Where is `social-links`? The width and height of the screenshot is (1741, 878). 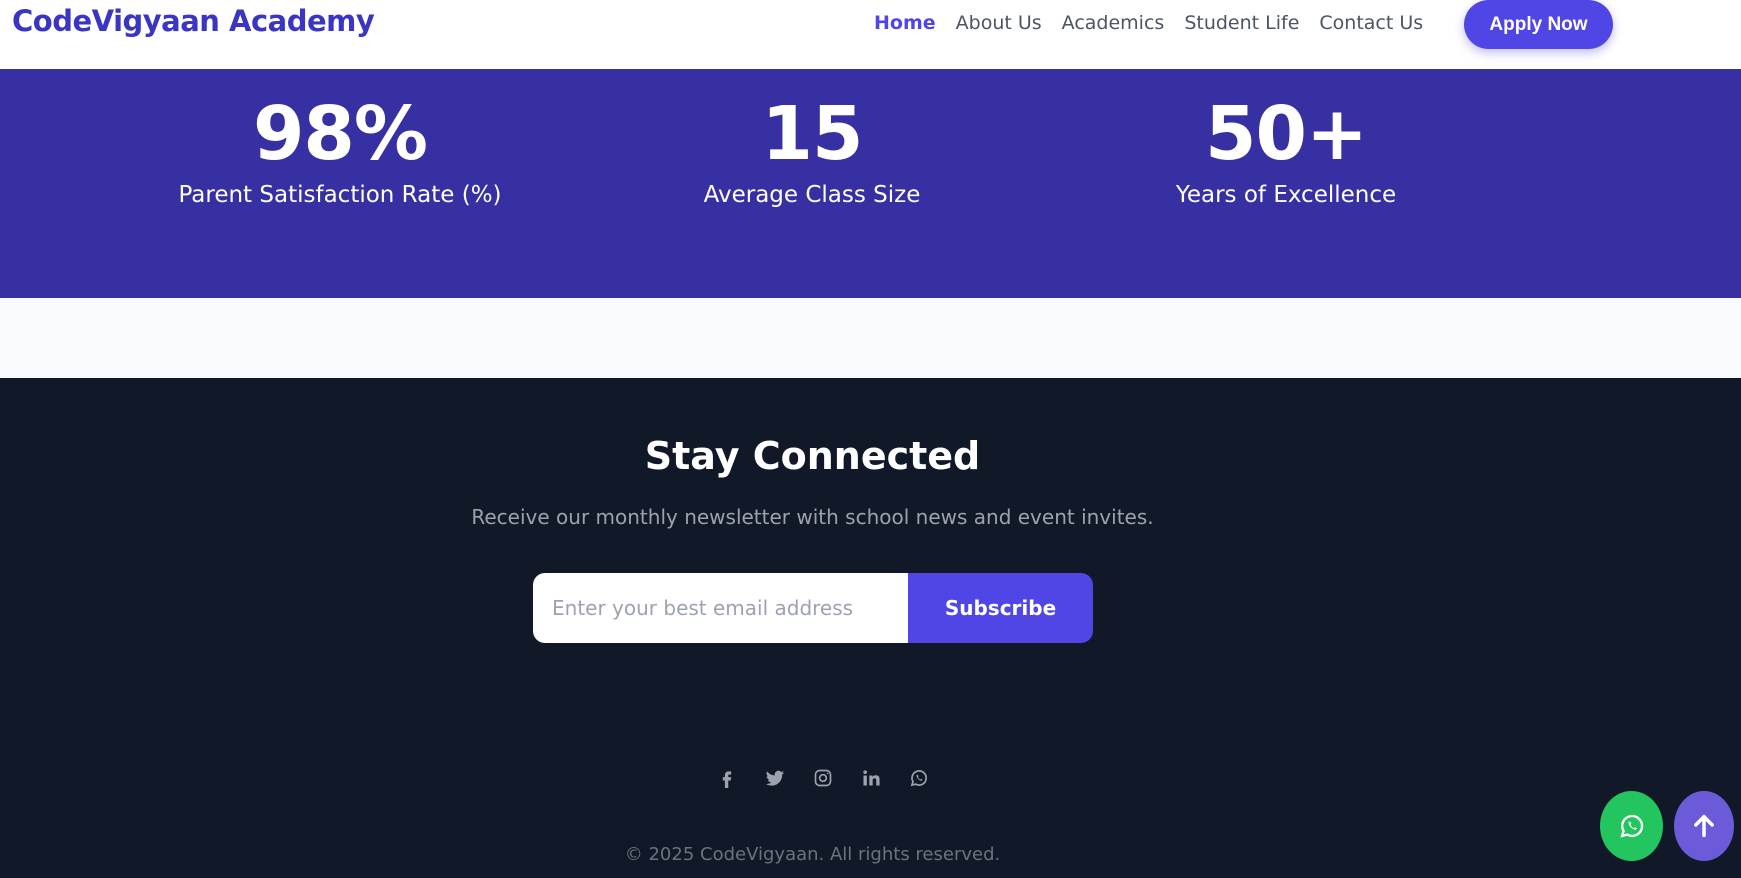 social-links is located at coordinates (823, 778).